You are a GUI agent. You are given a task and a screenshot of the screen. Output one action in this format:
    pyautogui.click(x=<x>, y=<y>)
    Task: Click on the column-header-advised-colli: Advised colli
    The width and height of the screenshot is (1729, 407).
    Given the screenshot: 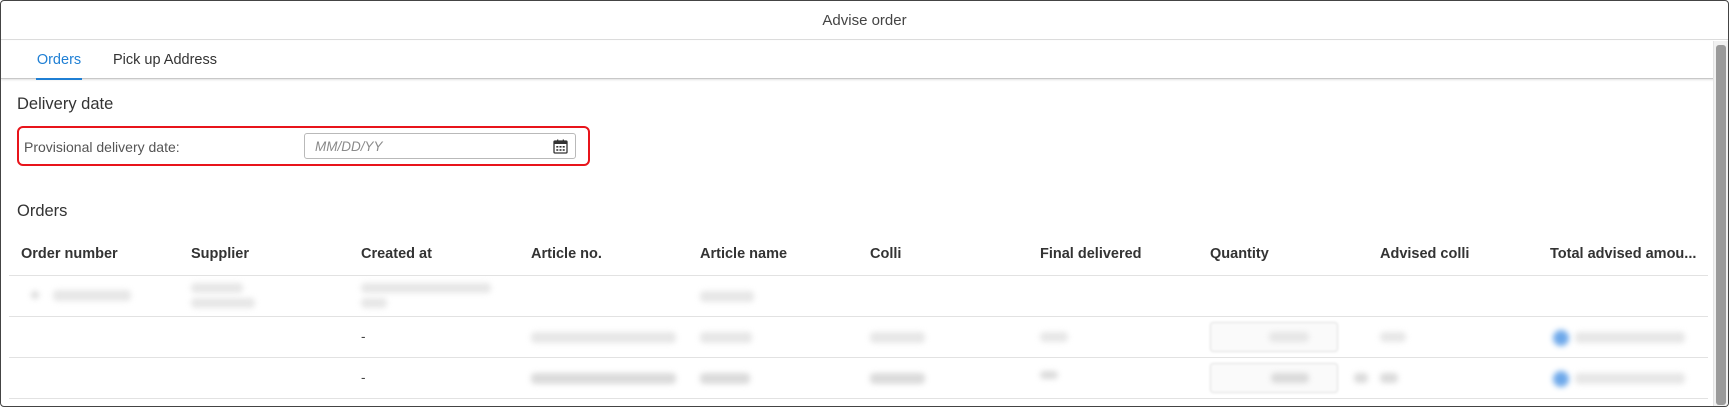 What is the action you would take?
    pyautogui.click(x=1455, y=254)
    